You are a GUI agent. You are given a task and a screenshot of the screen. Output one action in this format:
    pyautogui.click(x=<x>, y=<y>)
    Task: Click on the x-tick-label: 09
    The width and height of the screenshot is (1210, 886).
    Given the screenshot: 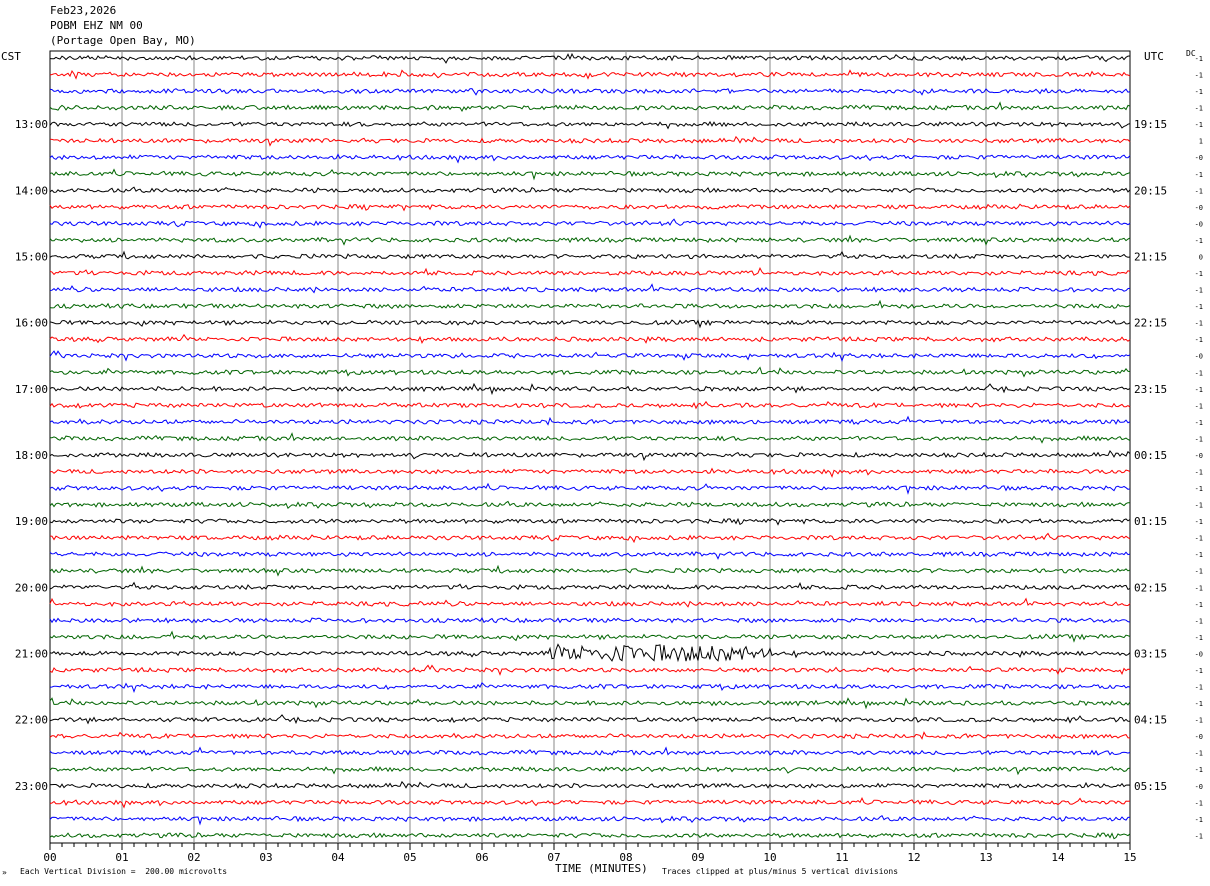 What is the action you would take?
    pyautogui.click(x=697, y=857)
    